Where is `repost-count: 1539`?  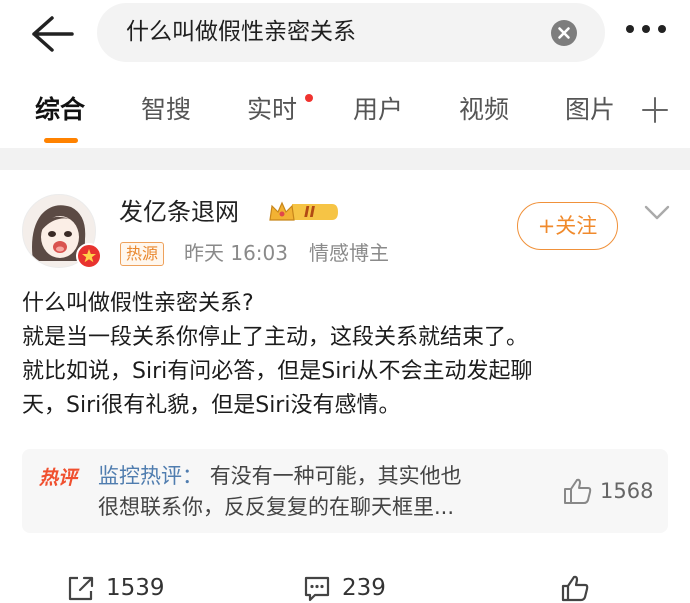 repost-count: 1539 is located at coordinates (135, 588).